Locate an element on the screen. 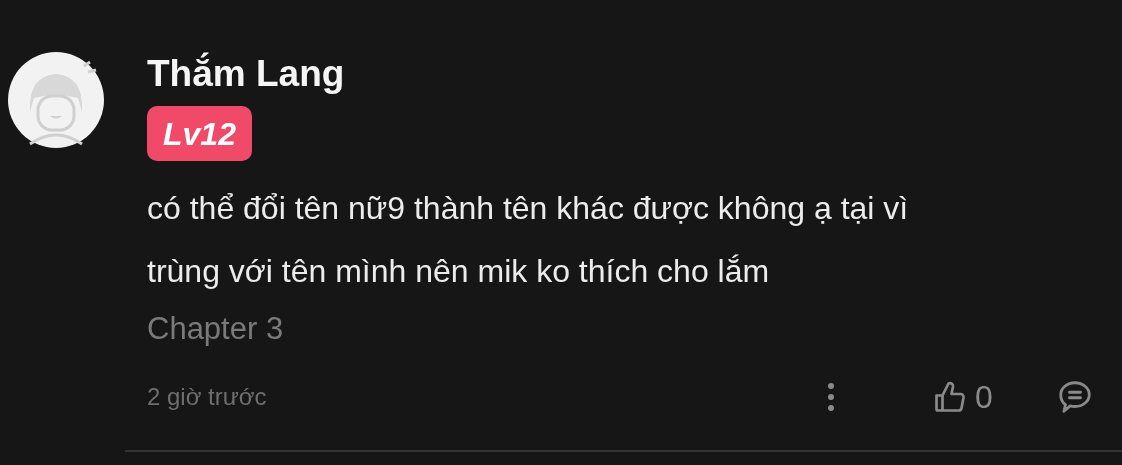 The image size is (1122, 465). chapter-label: Chapter 3 is located at coordinates (215, 329).